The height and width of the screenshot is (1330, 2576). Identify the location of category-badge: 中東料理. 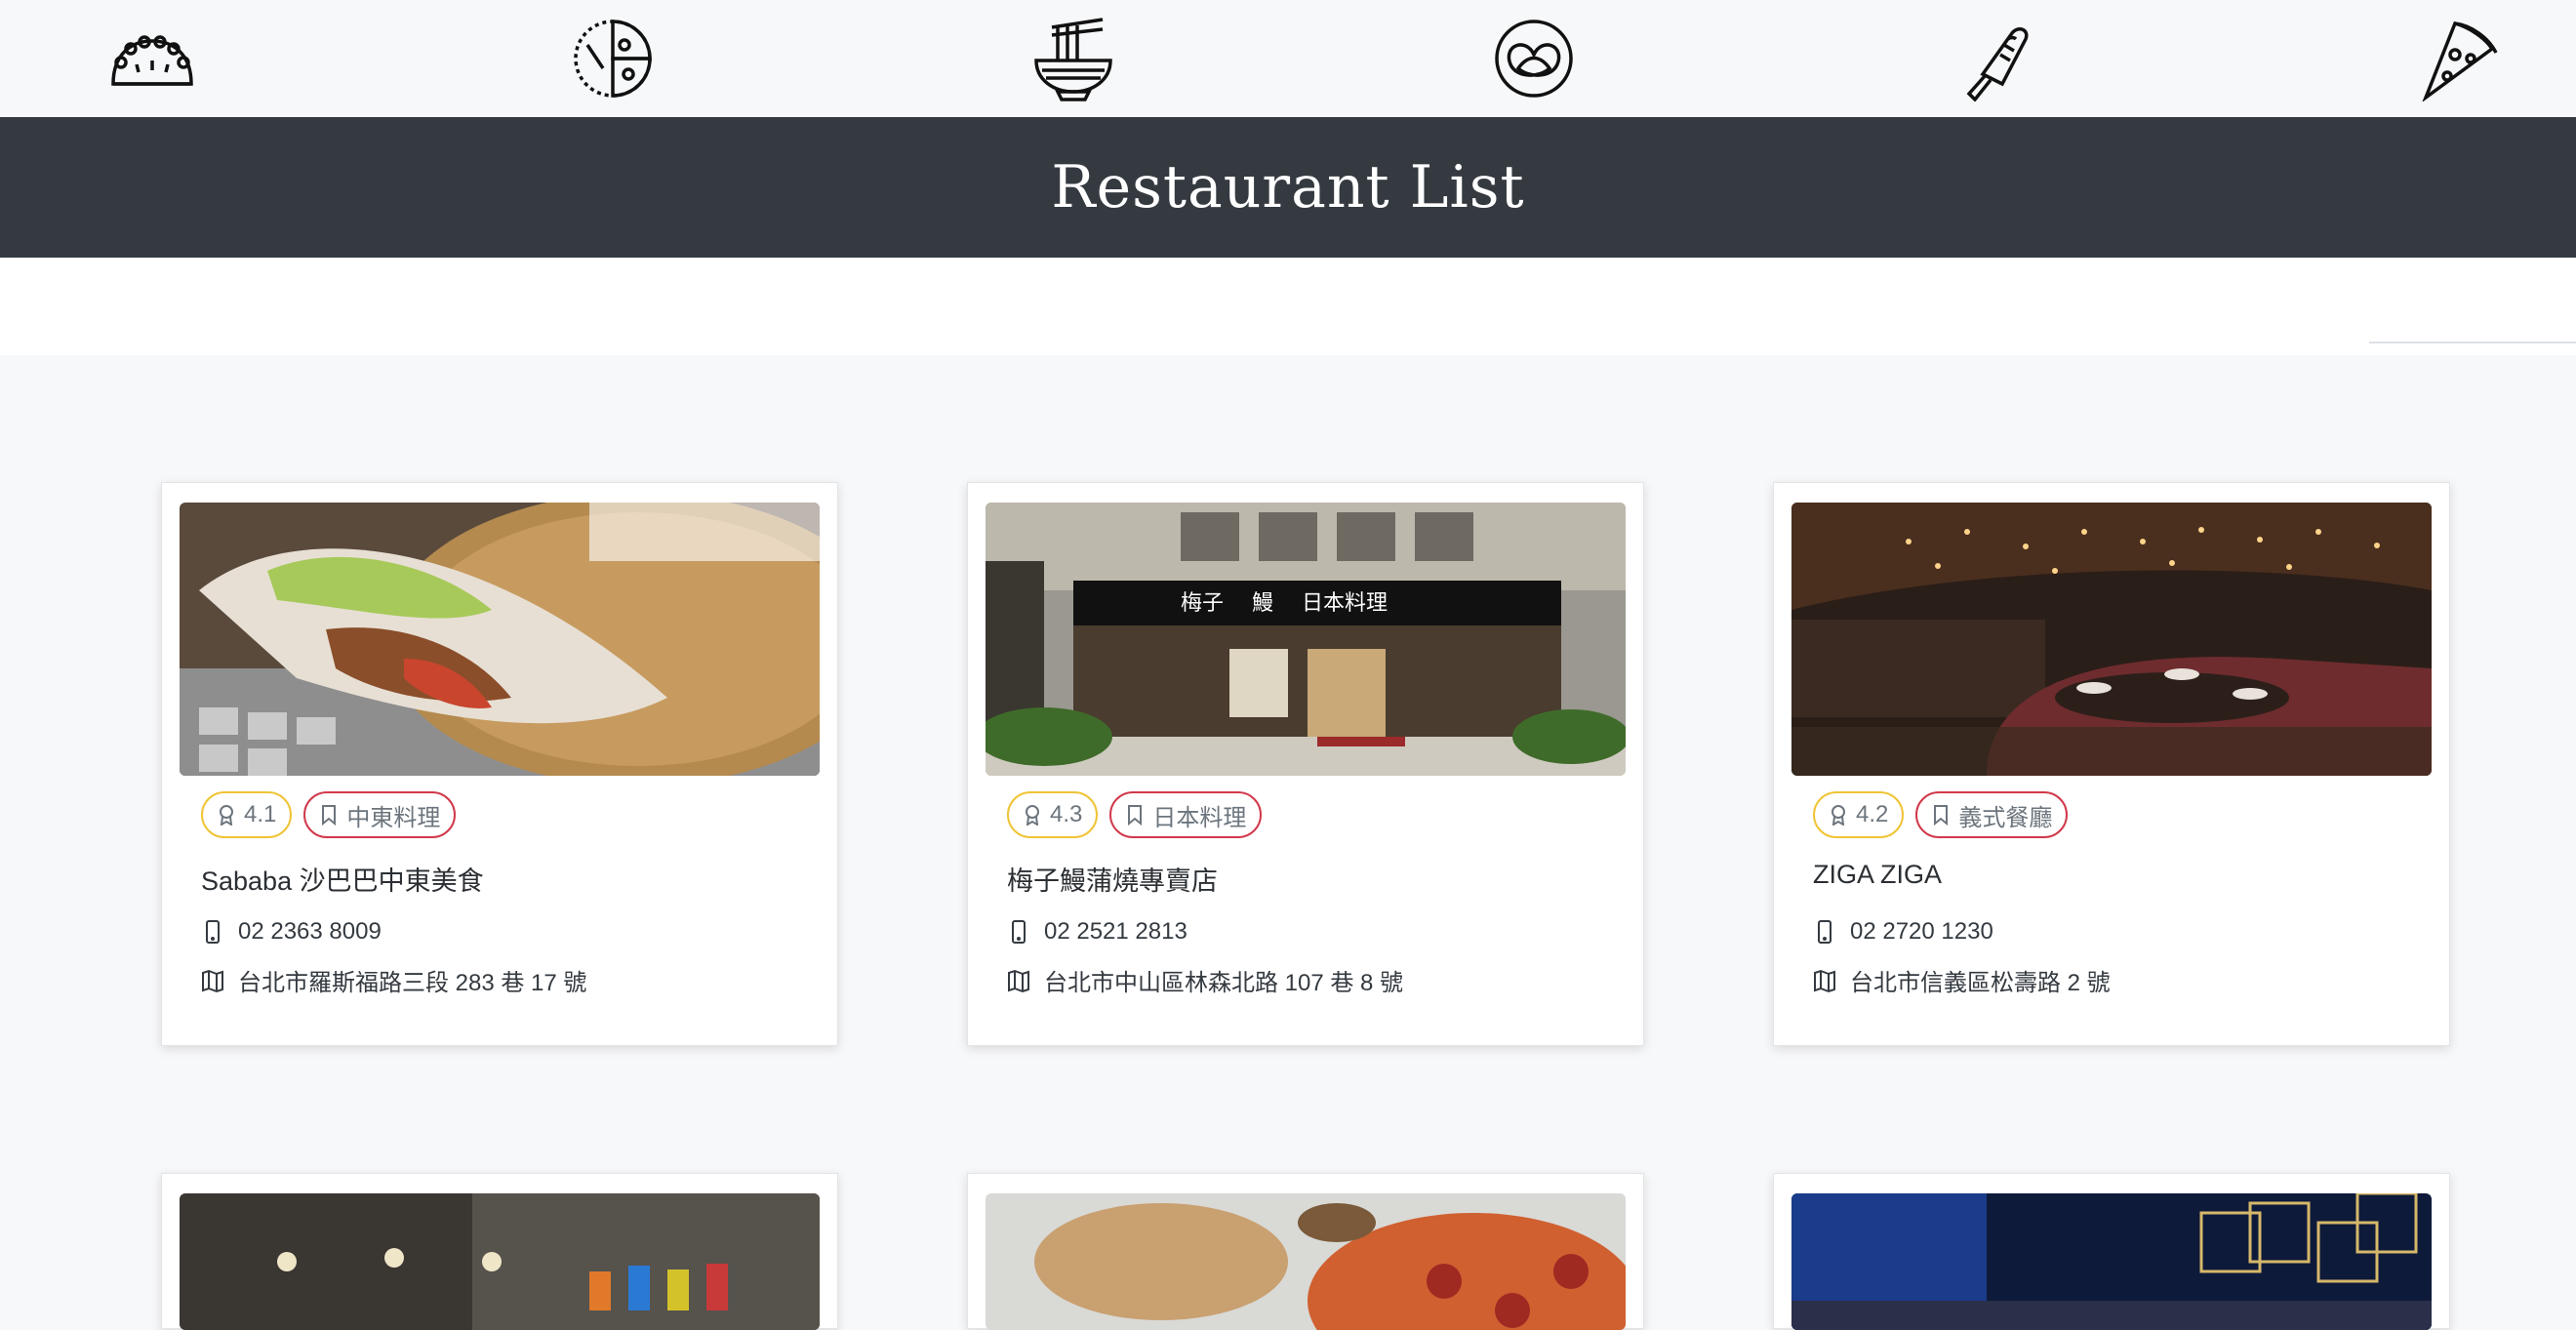
(380, 814).